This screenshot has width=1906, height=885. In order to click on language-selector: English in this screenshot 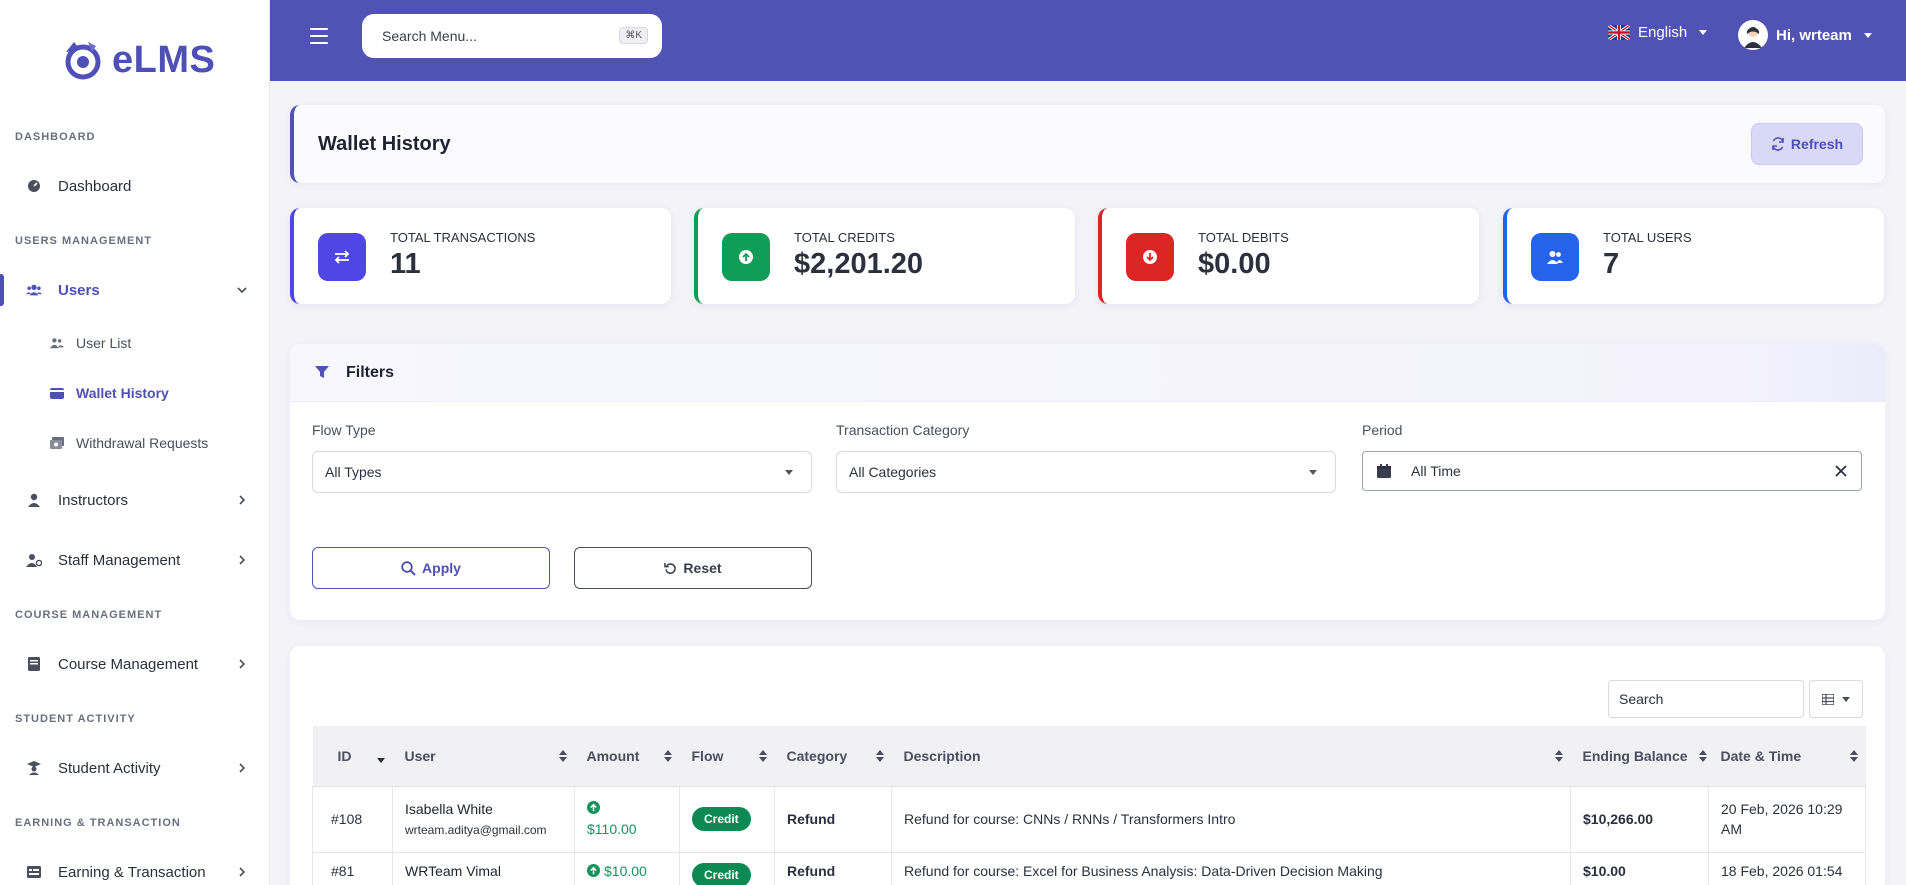, I will do `click(1658, 32)`.